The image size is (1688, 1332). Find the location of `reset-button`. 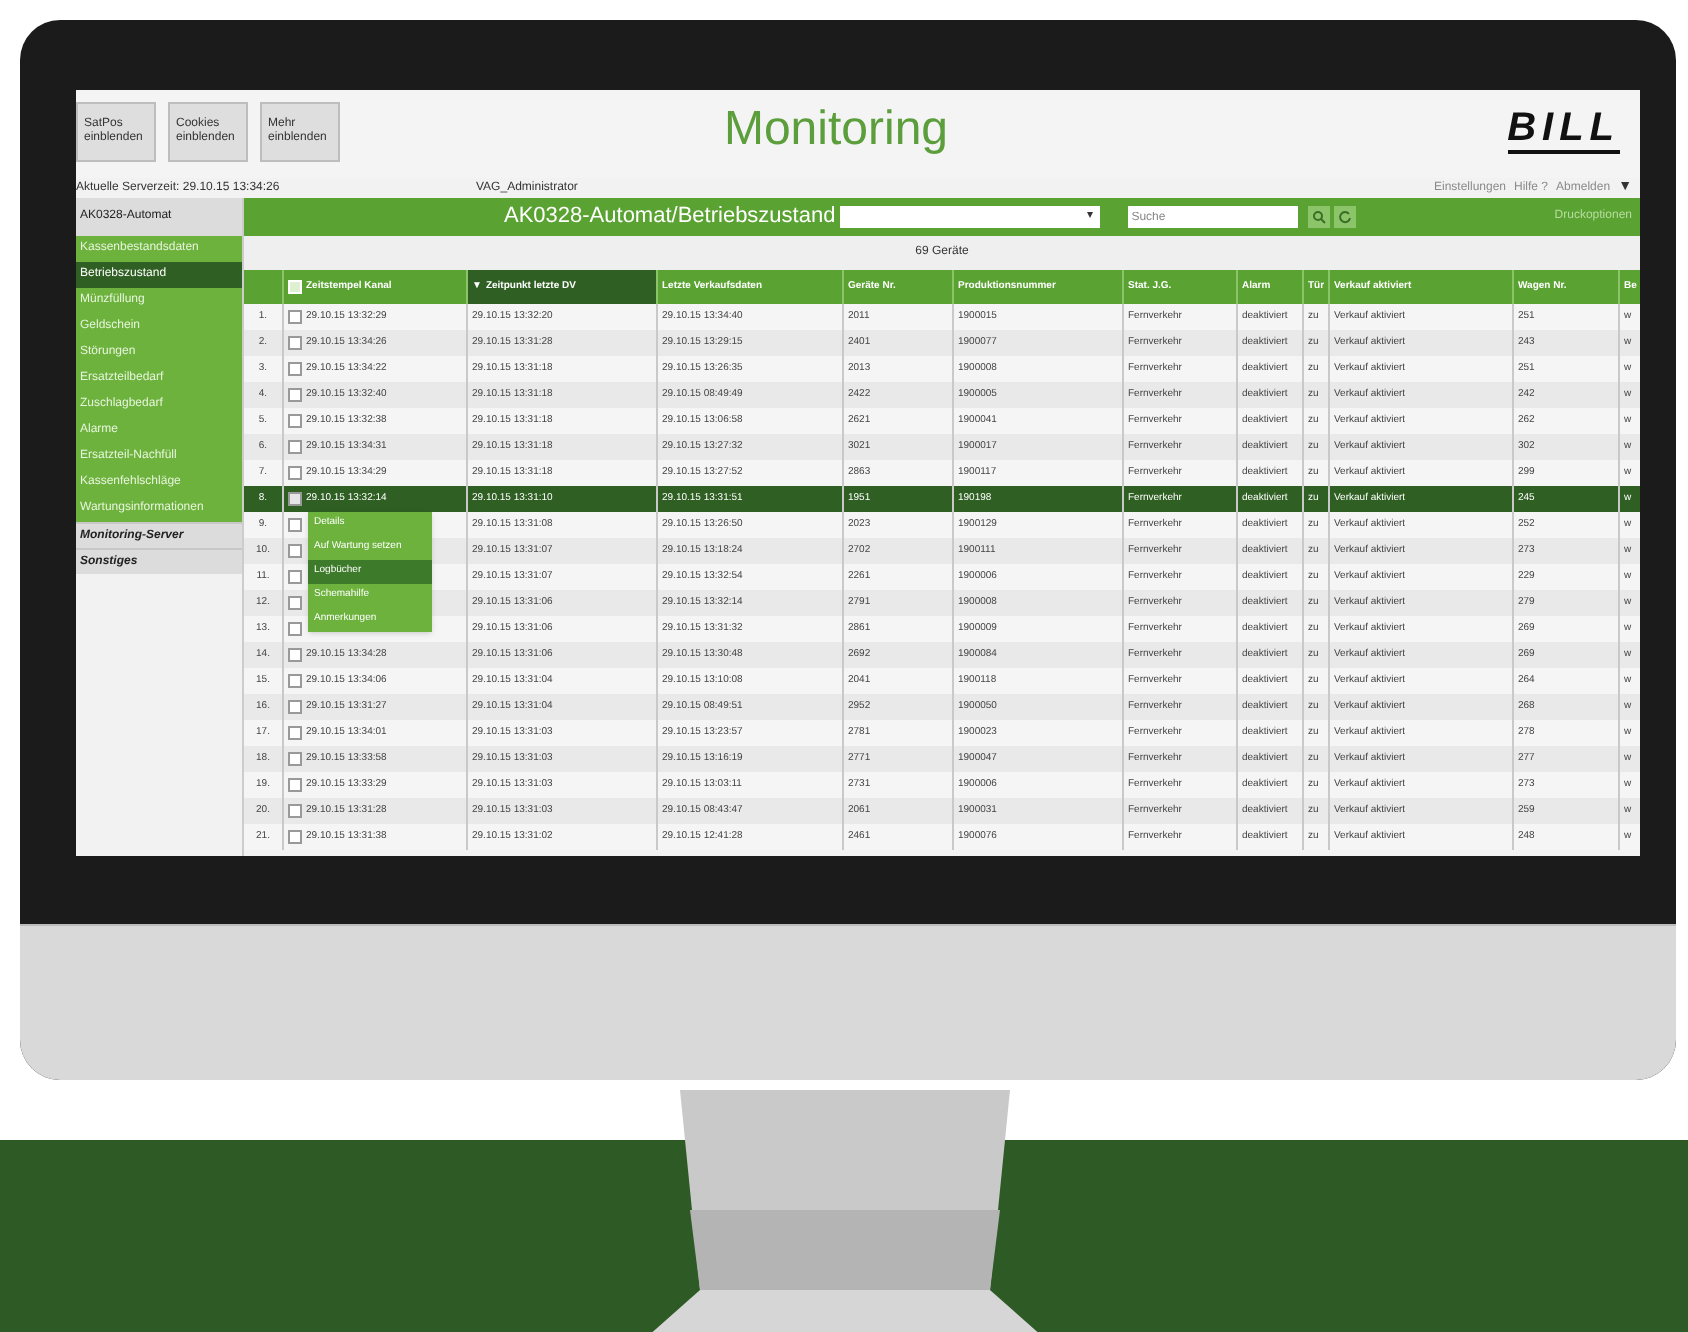

reset-button is located at coordinates (1344, 217).